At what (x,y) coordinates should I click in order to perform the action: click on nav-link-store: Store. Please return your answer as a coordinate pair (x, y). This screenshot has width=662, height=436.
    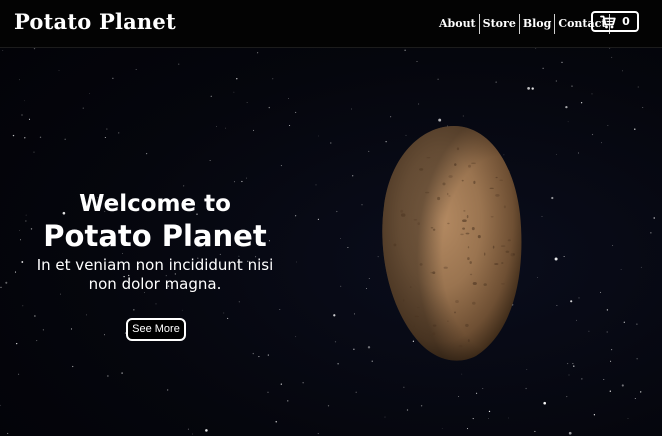
    Looking at the image, I should click on (500, 24).